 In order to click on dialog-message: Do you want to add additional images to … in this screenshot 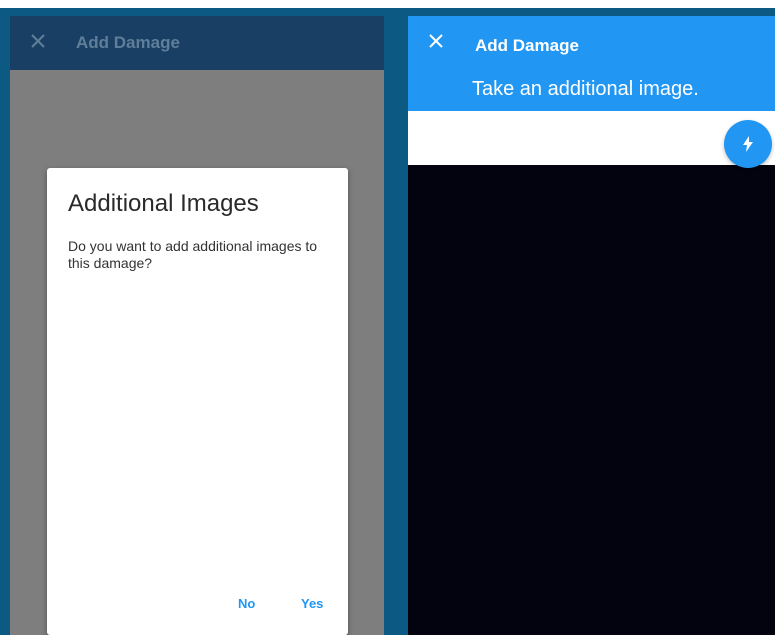, I will do `click(193, 254)`.